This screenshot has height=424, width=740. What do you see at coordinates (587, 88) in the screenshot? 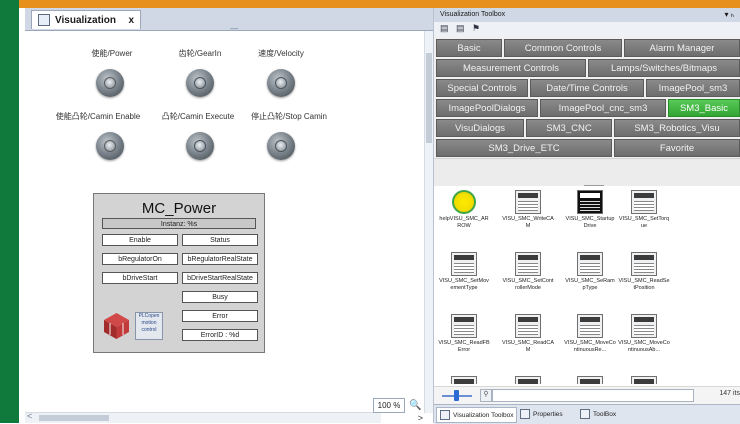
I see `category-date-time-controls: Date/Time Controls` at bounding box center [587, 88].